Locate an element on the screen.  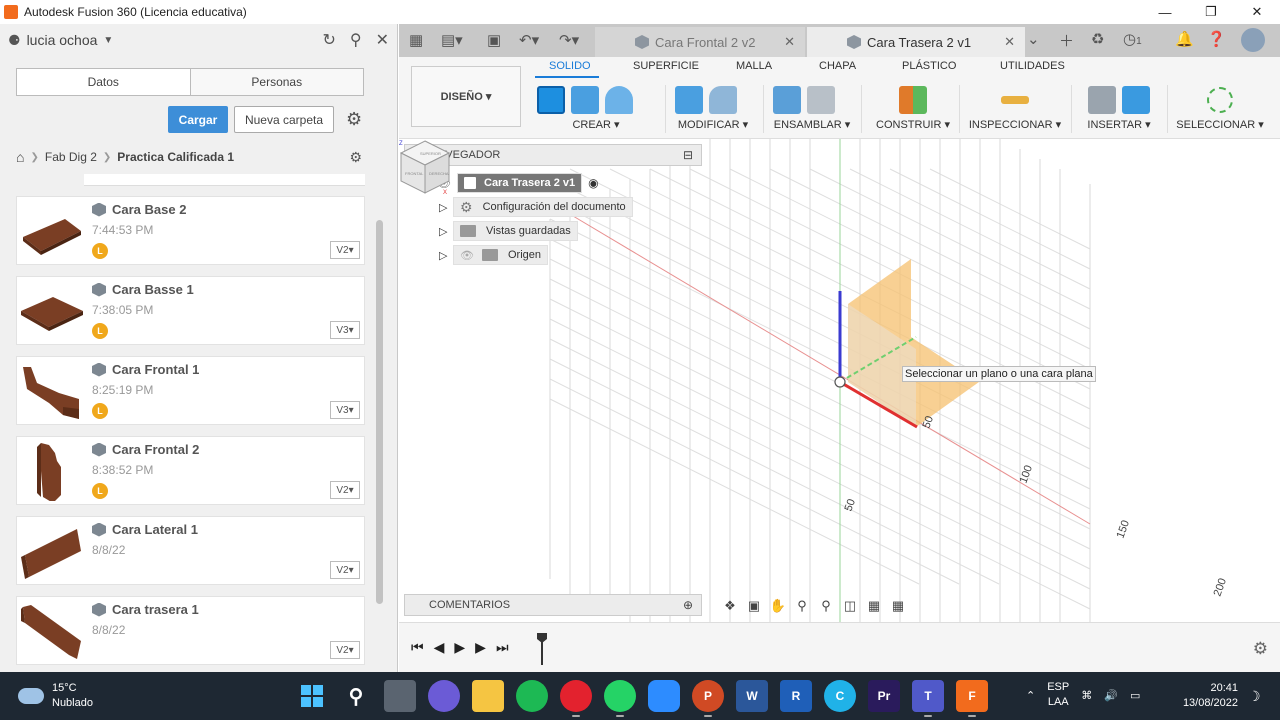
fit-icon: ⚲ is located at coordinates (826, 606).